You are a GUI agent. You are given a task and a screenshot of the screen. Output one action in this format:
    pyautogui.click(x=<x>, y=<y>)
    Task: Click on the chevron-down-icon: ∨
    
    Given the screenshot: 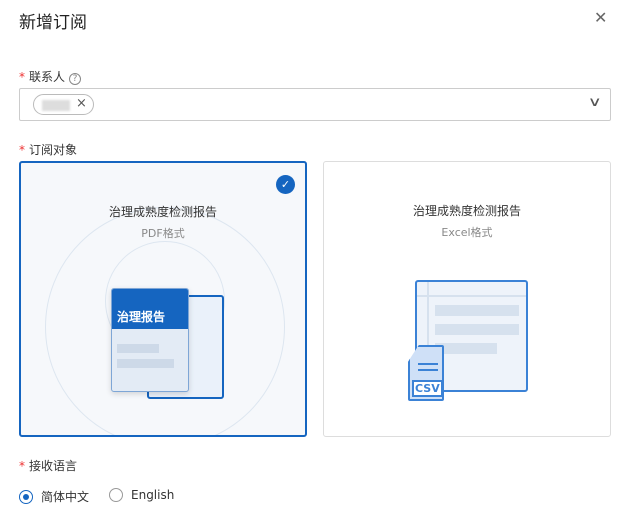 What is the action you would take?
    pyautogui.click(x=595, y=102)
    